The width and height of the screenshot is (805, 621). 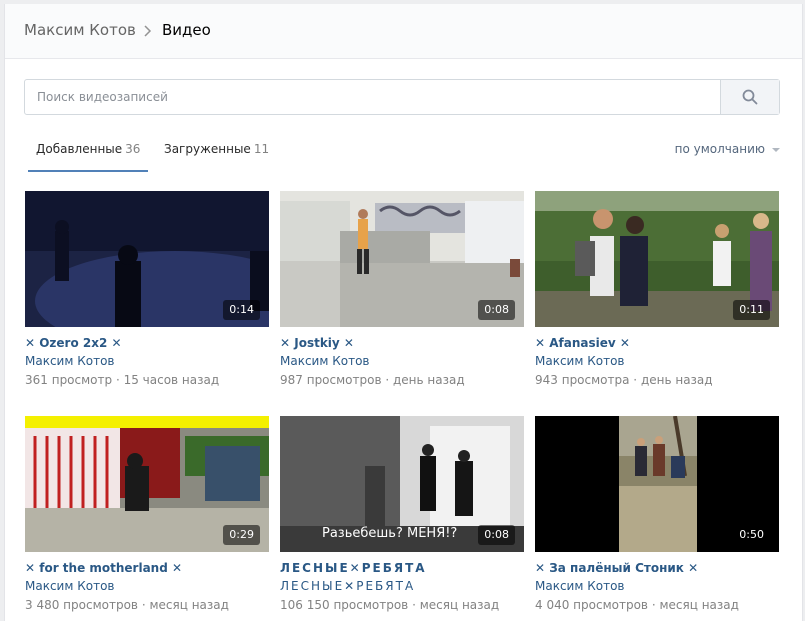 What do you see at coordinates (402, 484) in the screenshot?
I see `video-thumbnail: Разьебешь? МЕНЯ!? 0:08` at bounding box center [402, 484].